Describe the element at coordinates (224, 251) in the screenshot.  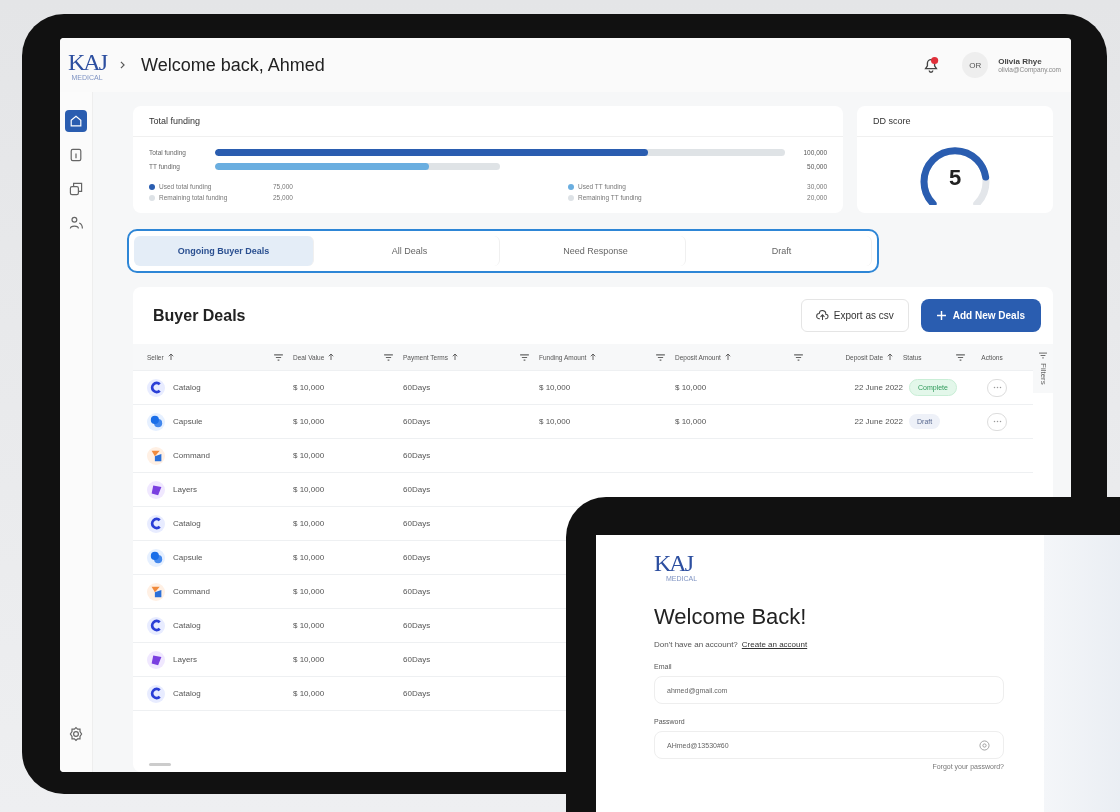
I see `tab: Ongoing Buyer Deals` at that location.